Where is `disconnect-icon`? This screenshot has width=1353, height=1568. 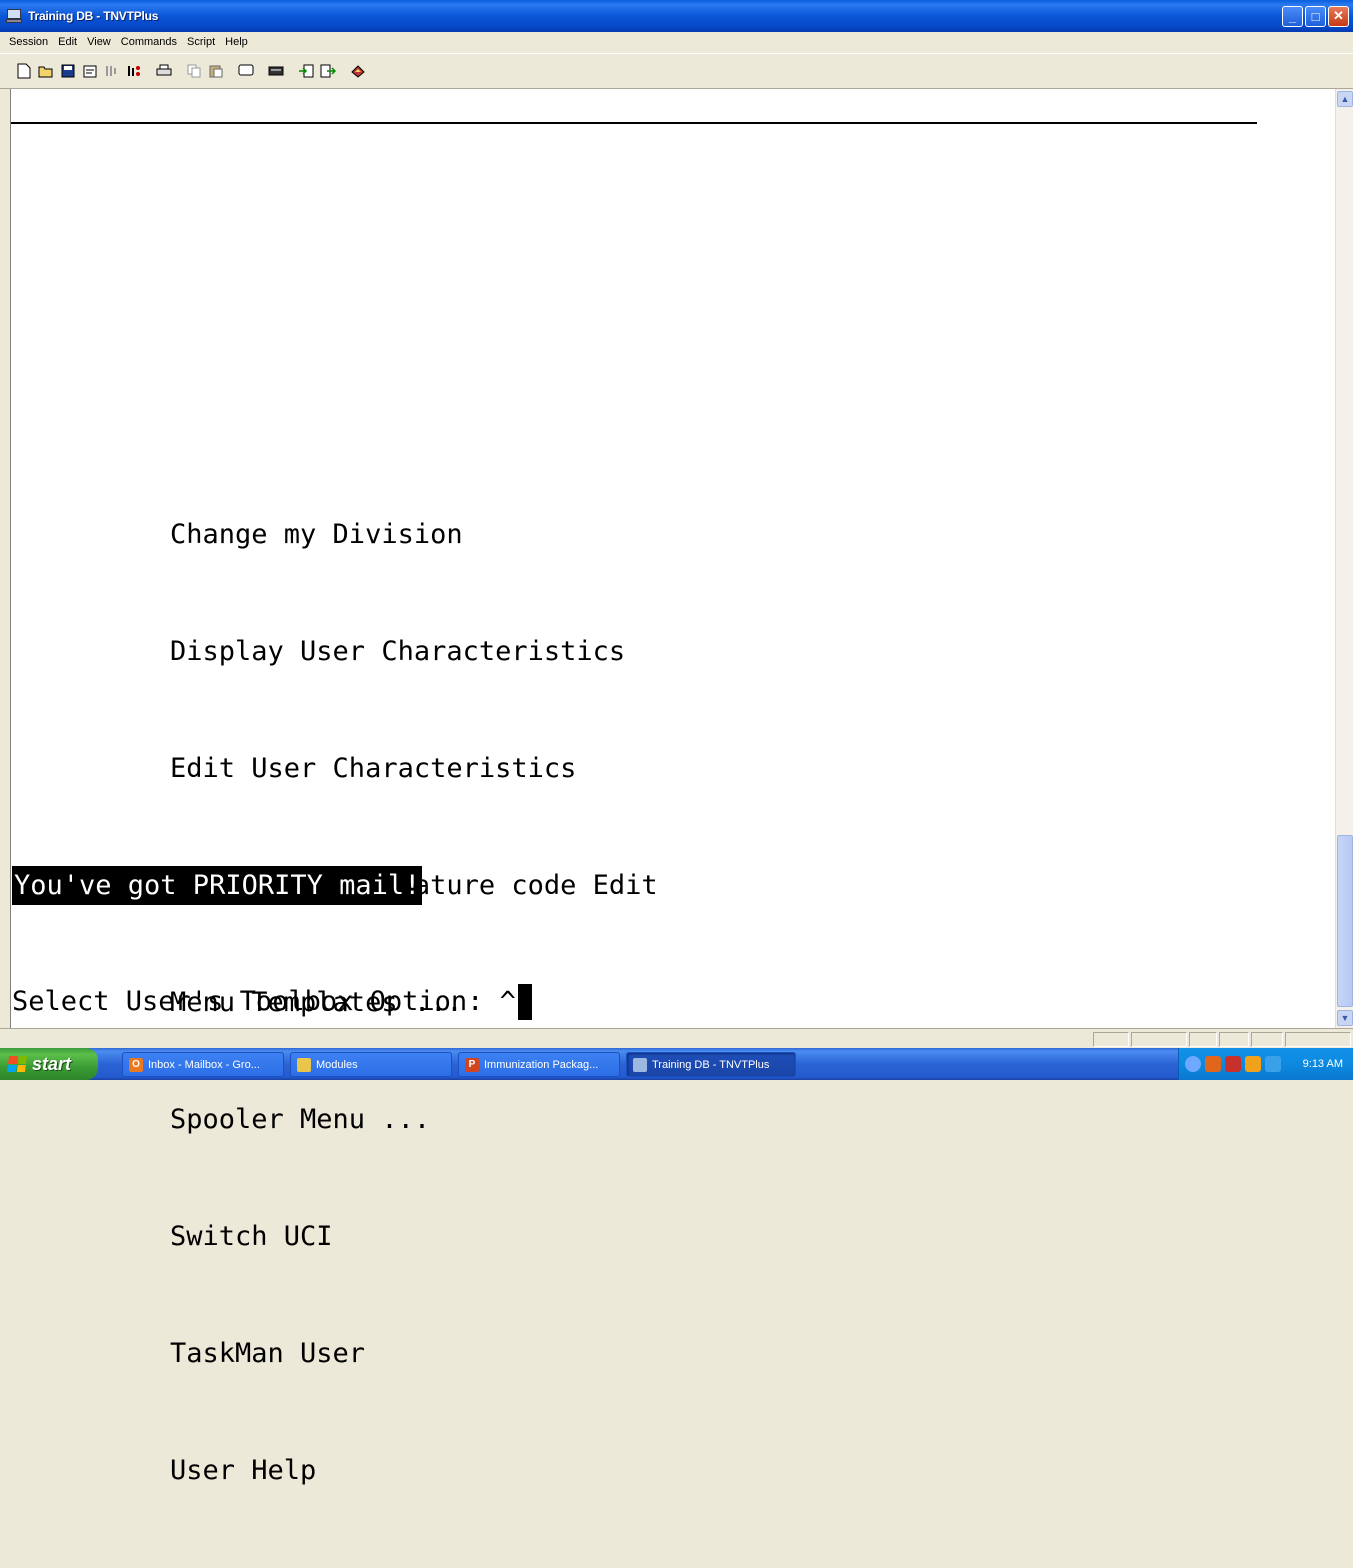
disconnect-icon is located at coordinates (134, 71).